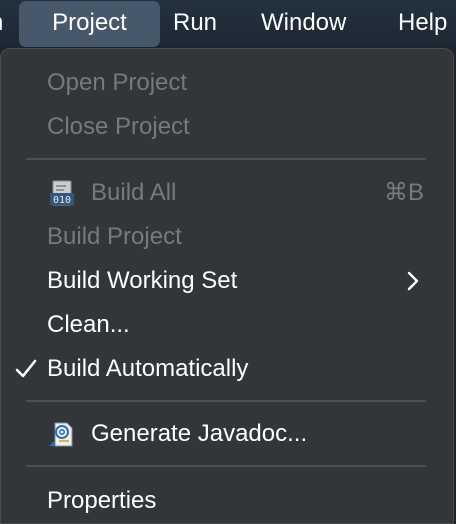 The image size is (456, 524). I want to click on menu-bar-item-window: Window, so click(303, 23).